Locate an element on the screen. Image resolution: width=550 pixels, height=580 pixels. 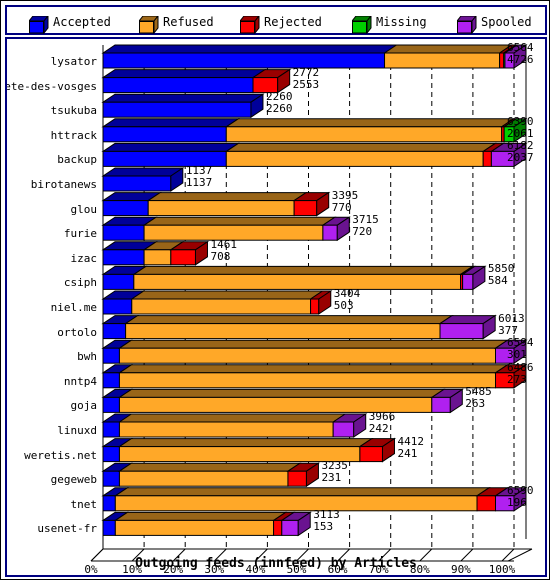
bar-value-total: 3395 is located at coordinates (345, 195).